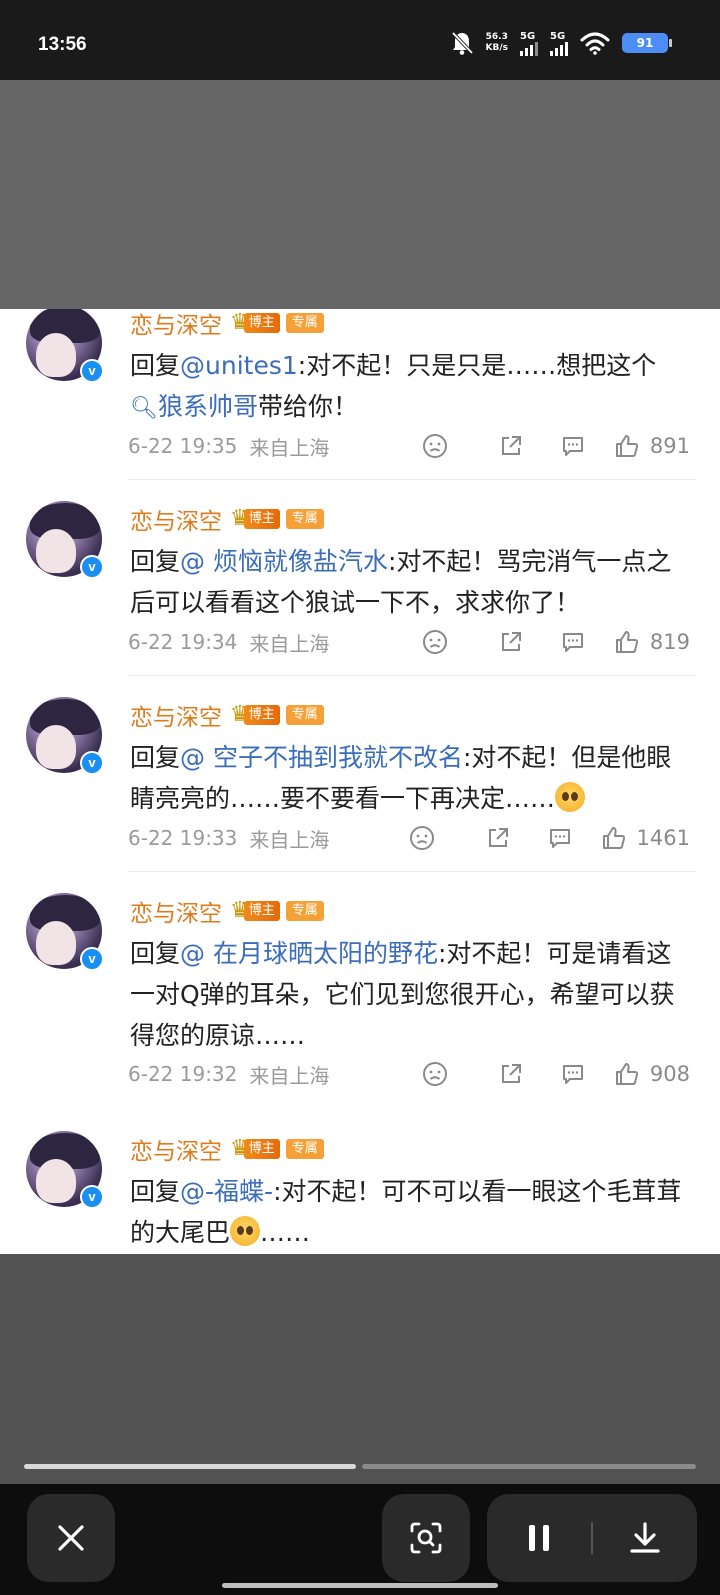 This screenshot has width=720, height=1595. I want to click on status-icons: 56.3 KB/s 5G 5G 91, so click(561, 43).